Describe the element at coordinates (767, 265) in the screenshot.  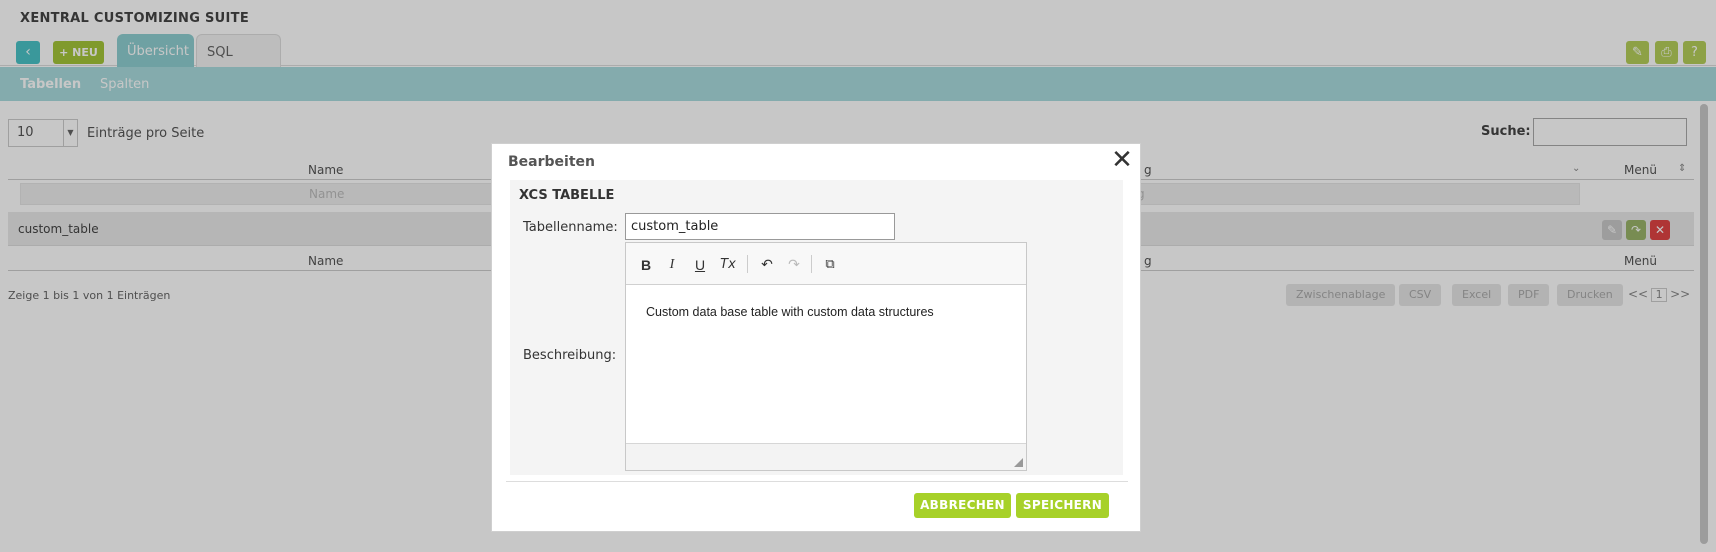
I see `undo-icon: ↶` at that location.